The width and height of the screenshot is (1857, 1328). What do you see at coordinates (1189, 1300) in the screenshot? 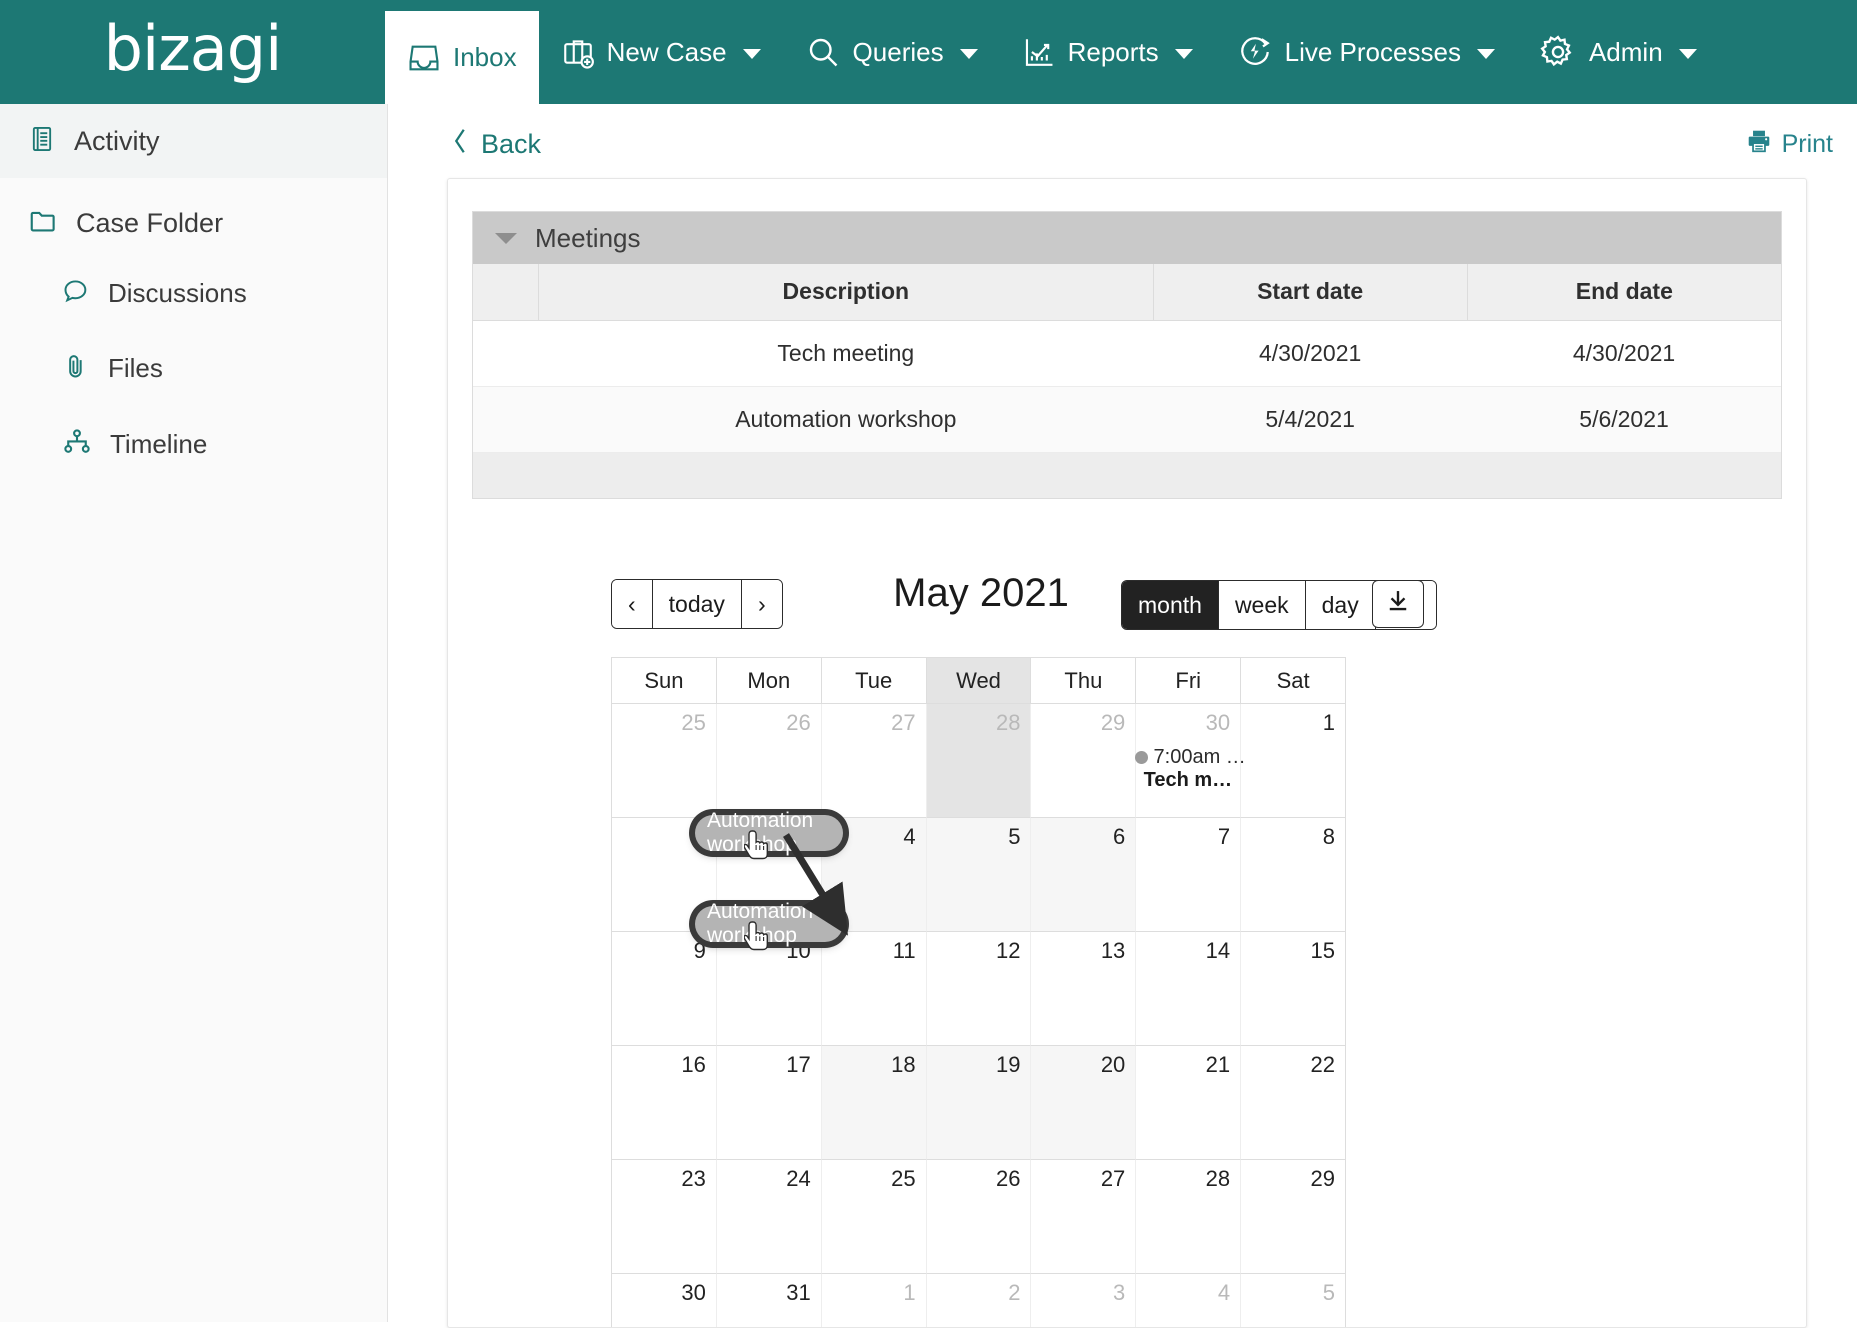
I see `calendar-day-cell: 4` at bounding box center [1189, 1300].